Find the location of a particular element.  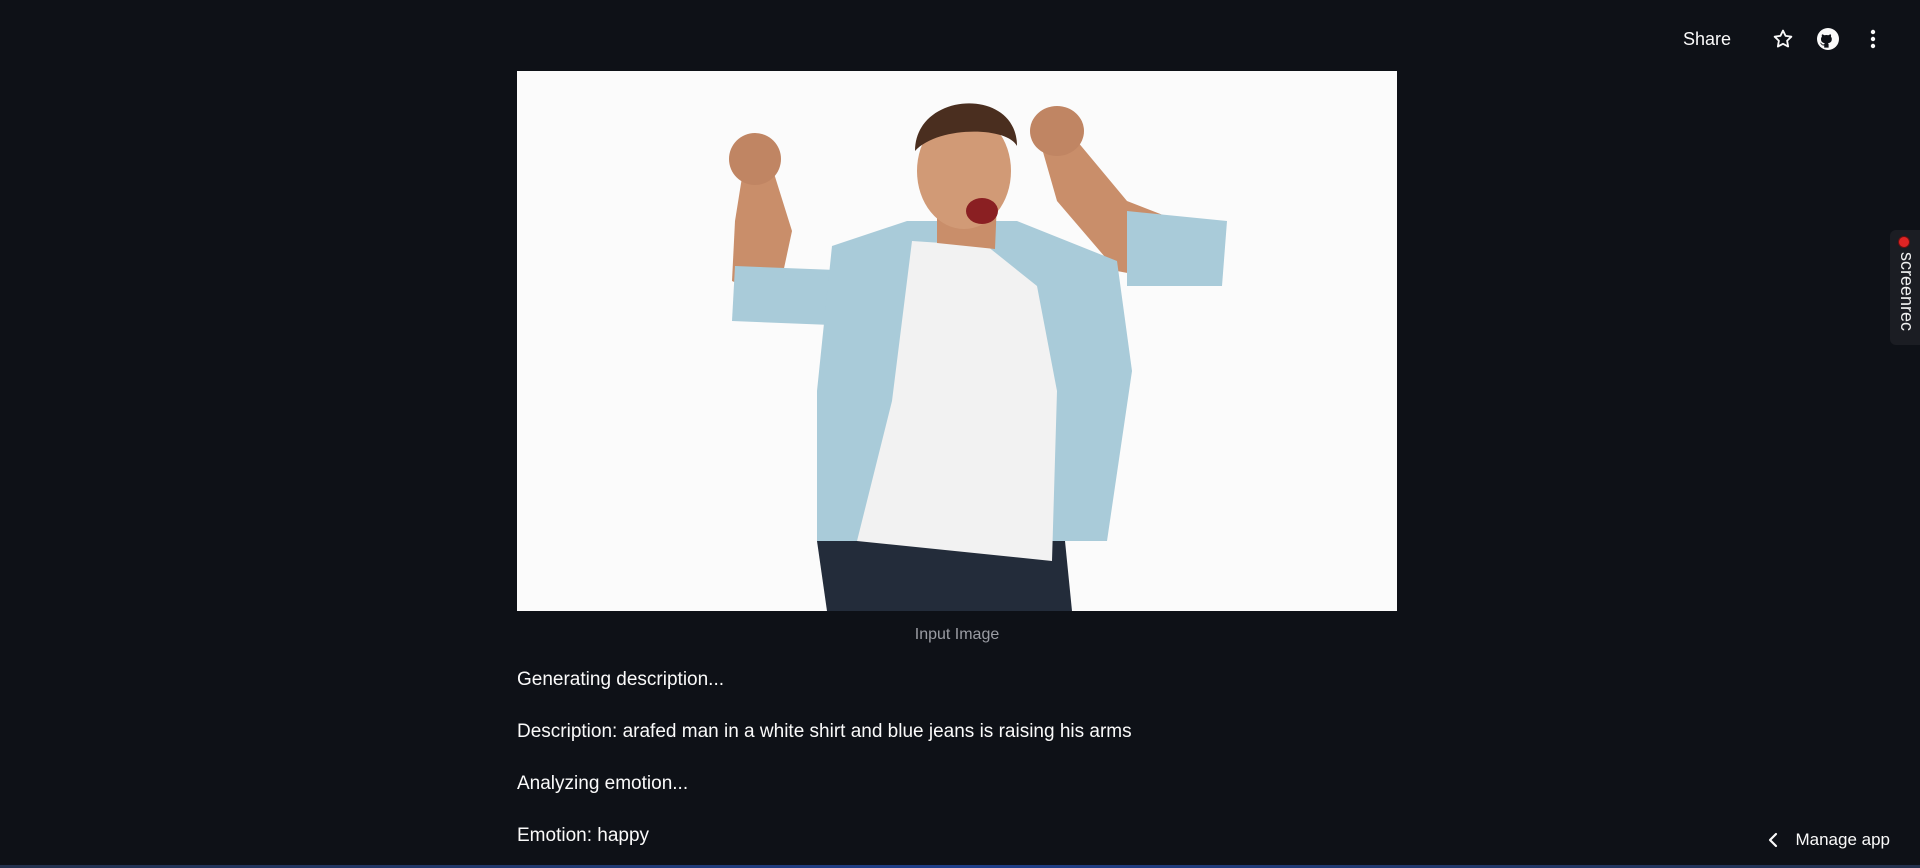

manage-app-label: Manage app is located at coordinates (1842, 839).